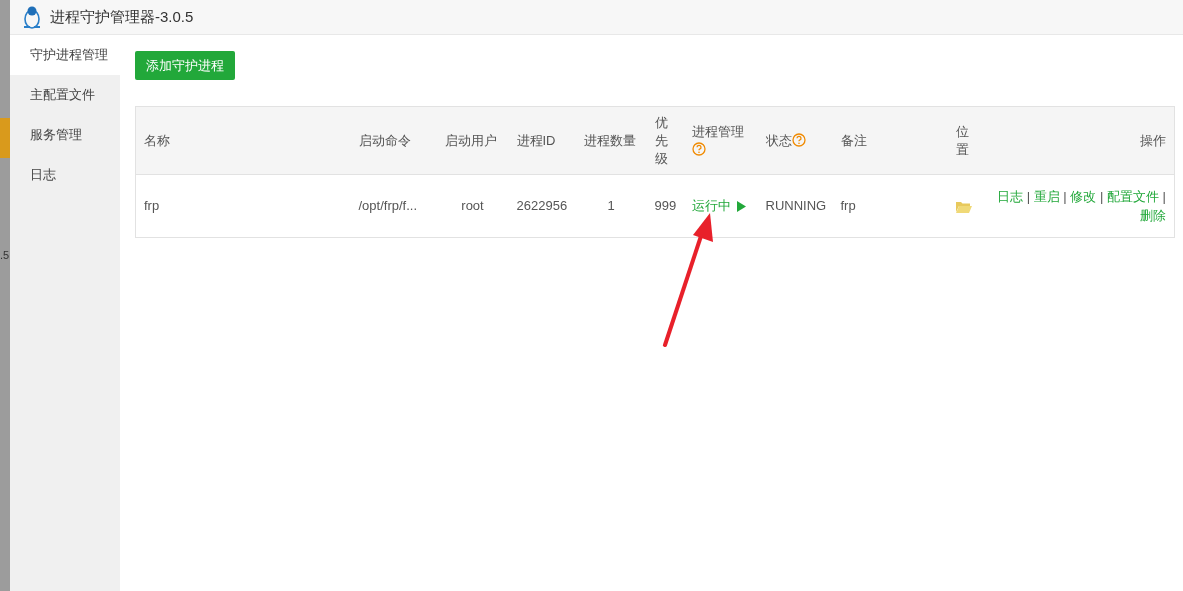 The width and height of the screenshot is (1183, 591). Describe the element at coordinates (470, 140) in the screenshot. I see `column-header: 启动用户` at that location.